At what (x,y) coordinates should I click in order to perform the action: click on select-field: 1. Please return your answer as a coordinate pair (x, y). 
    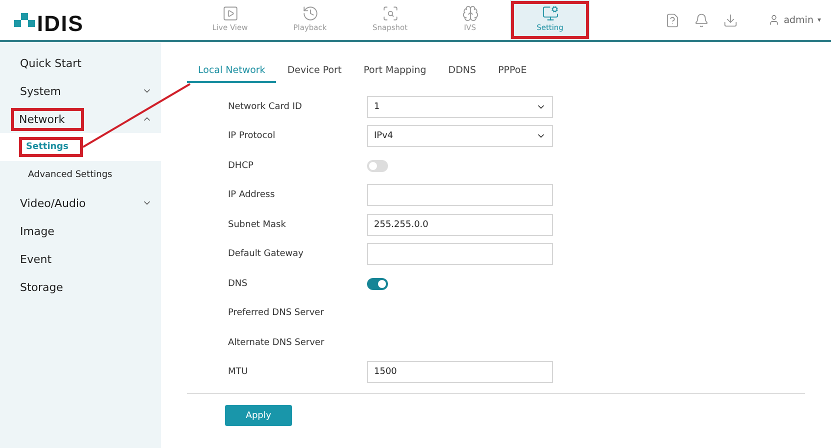
    Looking at the image, I should click on (460, 107).